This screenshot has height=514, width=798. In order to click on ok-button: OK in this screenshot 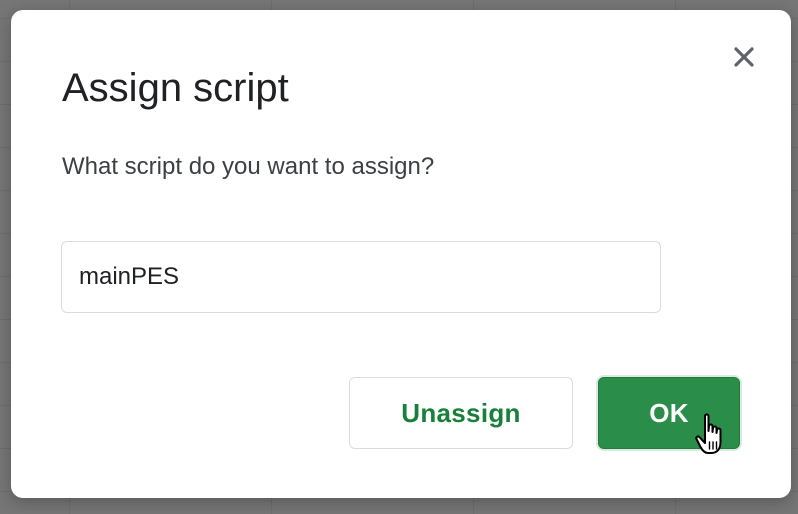, I will do `click(669, 413)`.